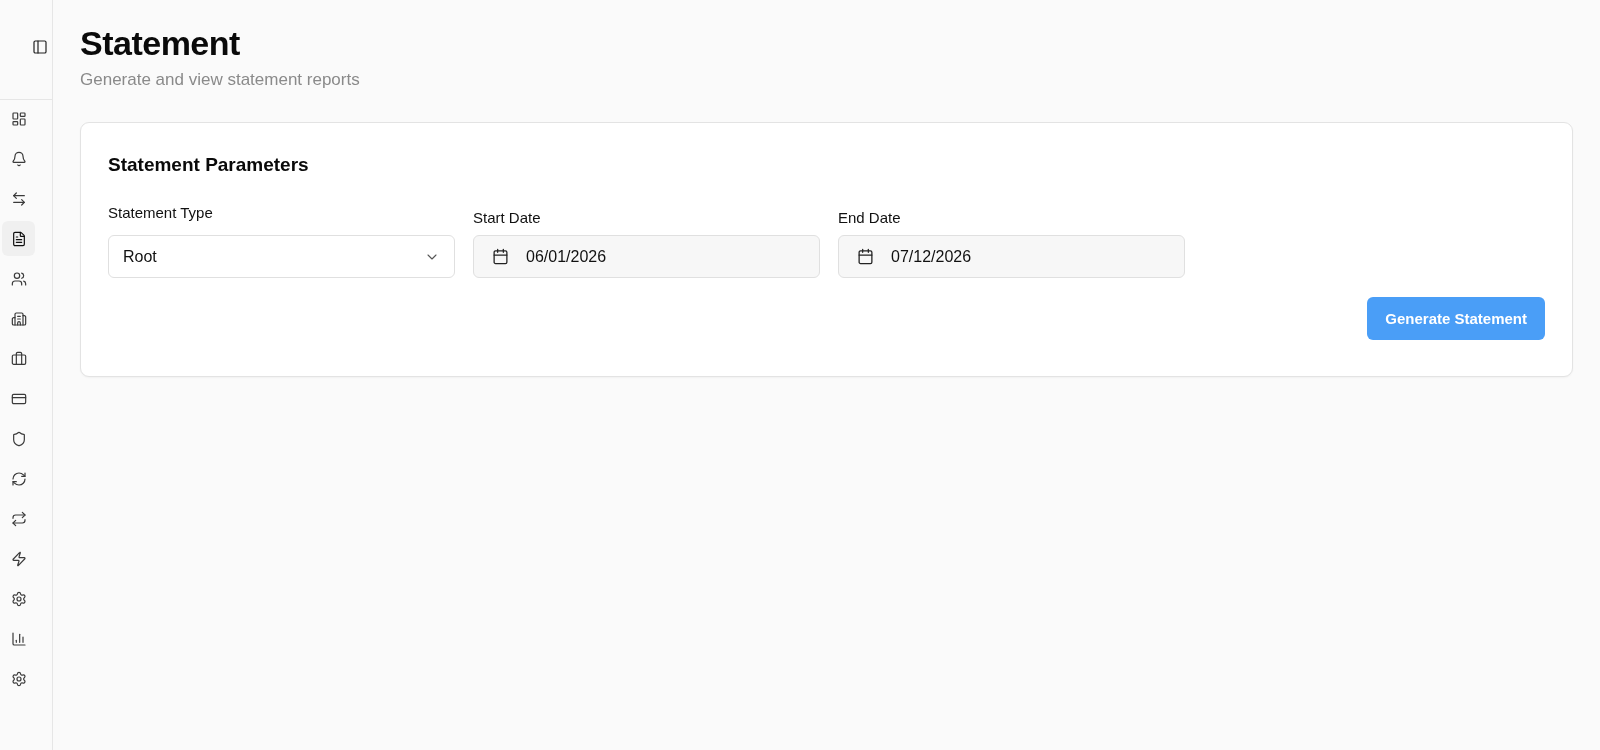  What do you see at coordinates (18, 638) in the screenshot?
I see `bar-chart-icon` at bounding box center [18, 638].